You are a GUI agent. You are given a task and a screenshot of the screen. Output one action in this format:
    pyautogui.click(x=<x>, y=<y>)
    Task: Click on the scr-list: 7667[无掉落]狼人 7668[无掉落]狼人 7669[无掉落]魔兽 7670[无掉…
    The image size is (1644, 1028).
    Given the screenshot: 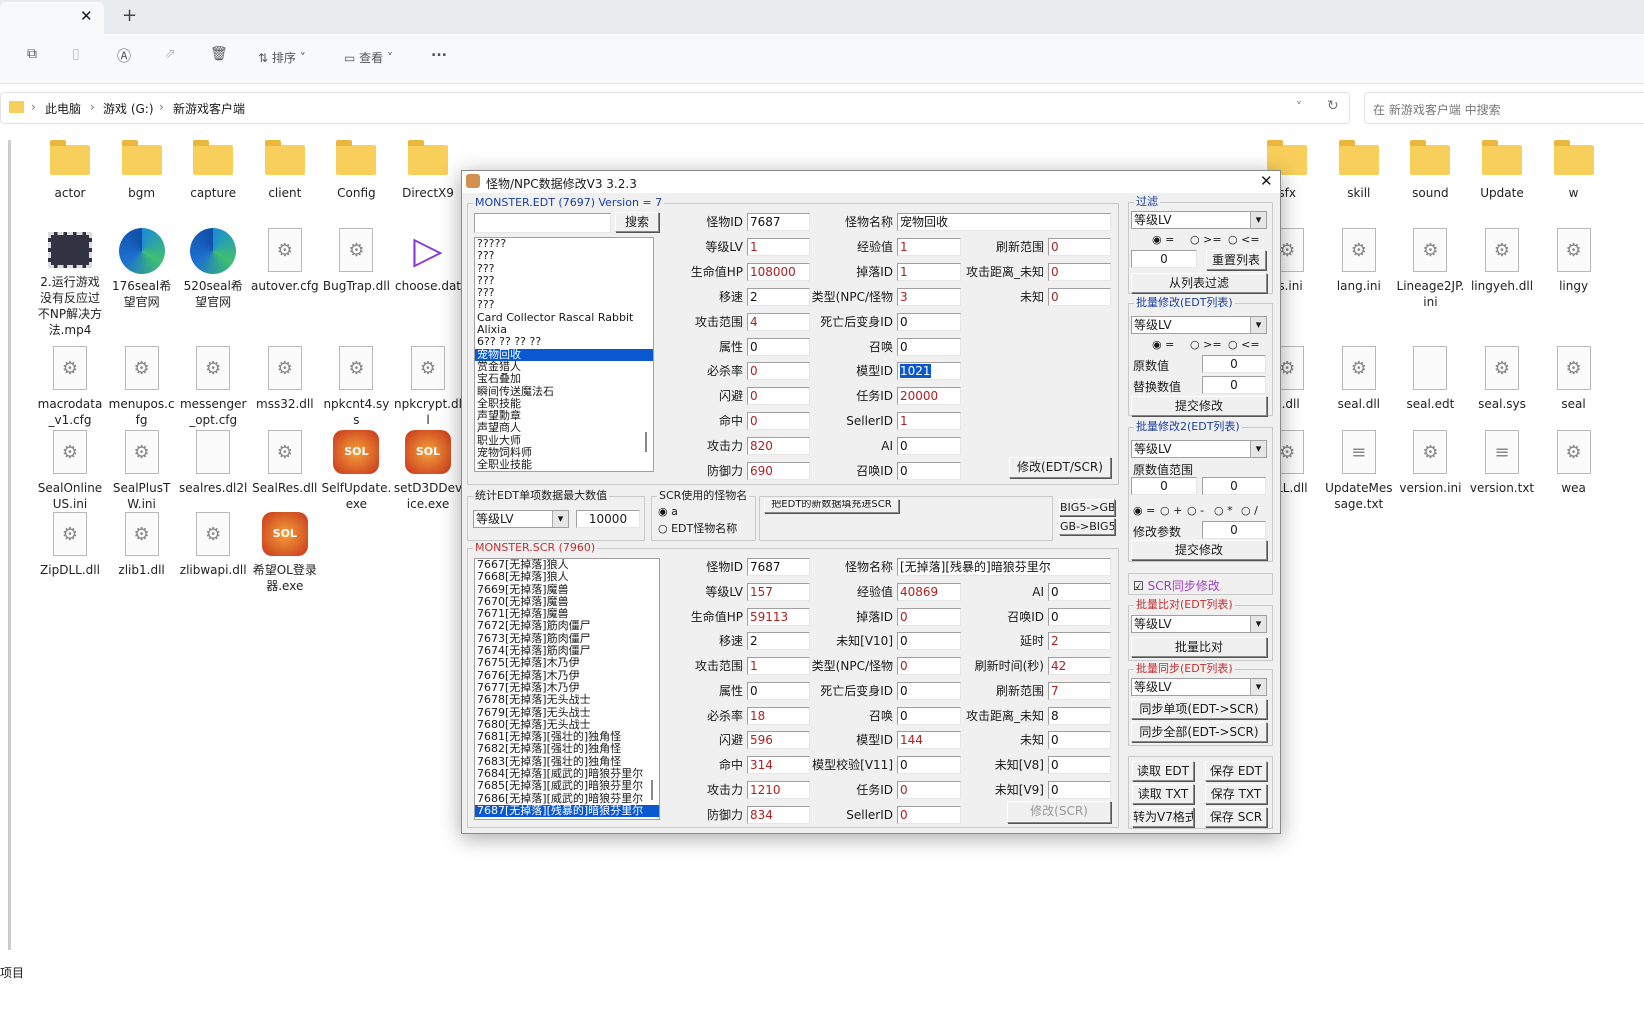 What is the action you would take?
    pyautogui.click(x=567, y=689)
    